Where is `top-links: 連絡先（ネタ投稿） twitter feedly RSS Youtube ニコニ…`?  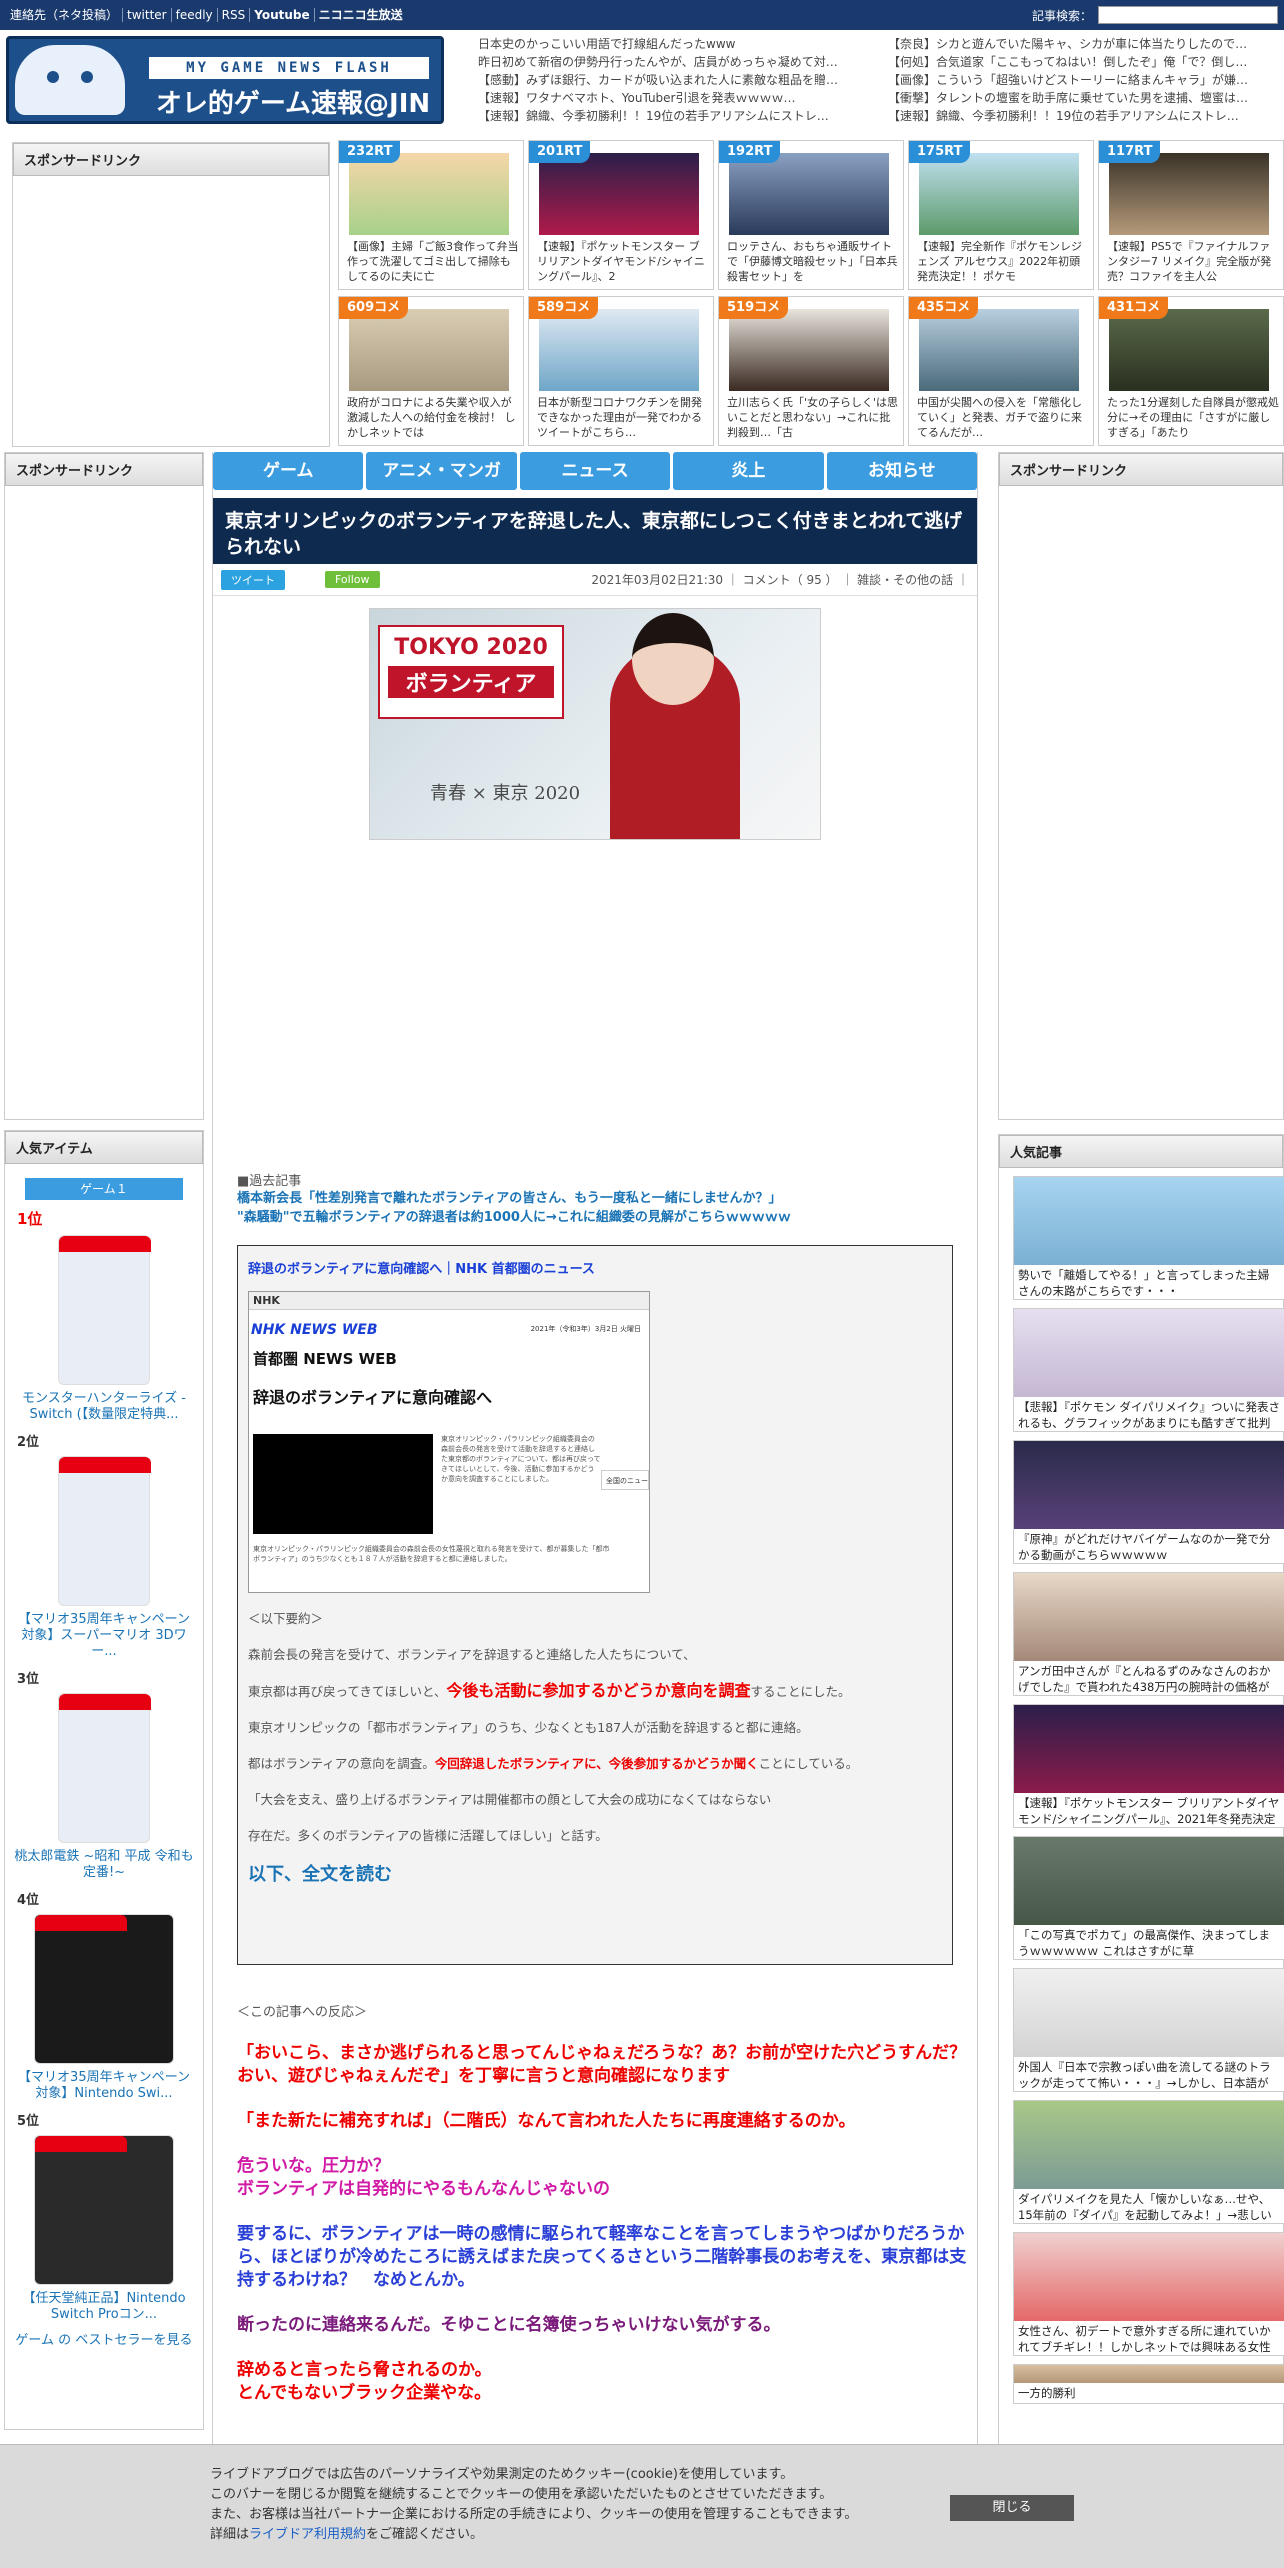
top-links: 連絡先（ネタ投稿） twitter feedly RSS Youtube ニコニ… is located at coordinates (206, 15).